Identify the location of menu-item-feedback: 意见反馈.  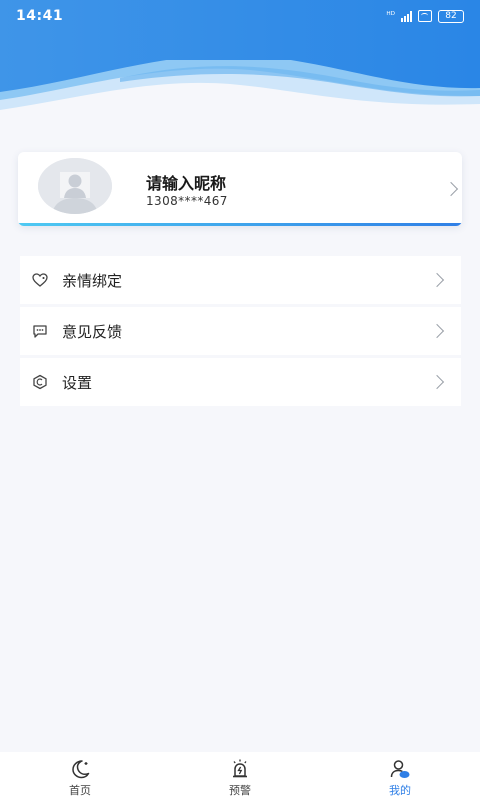
(240, 331).